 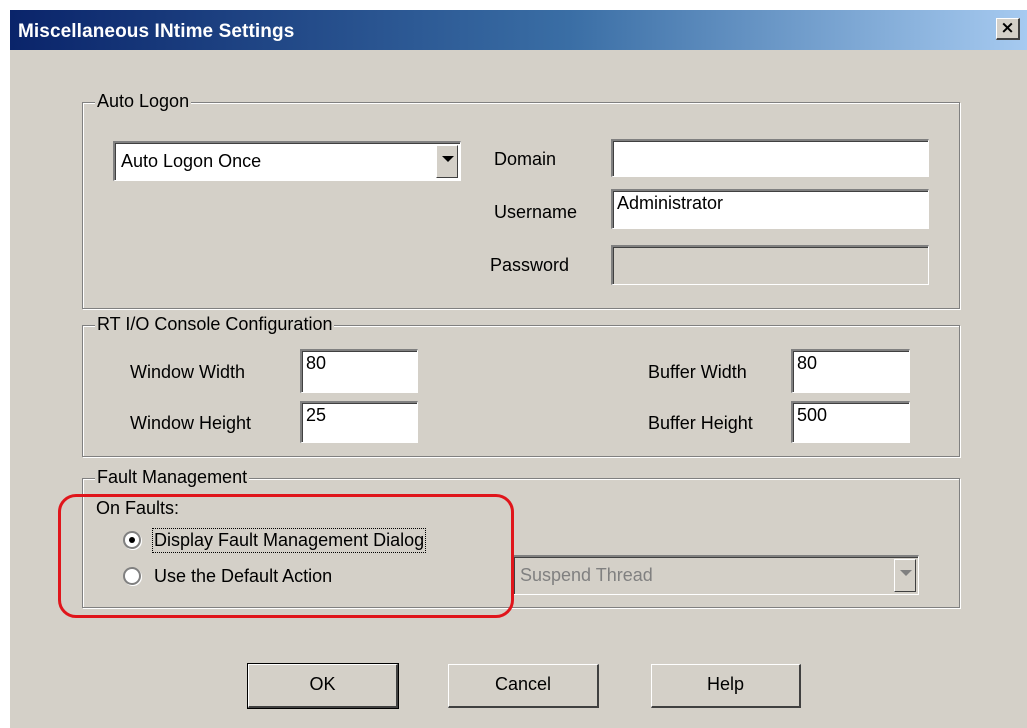 I want to click on close-icon: ×, so click(x=1007, y=28).